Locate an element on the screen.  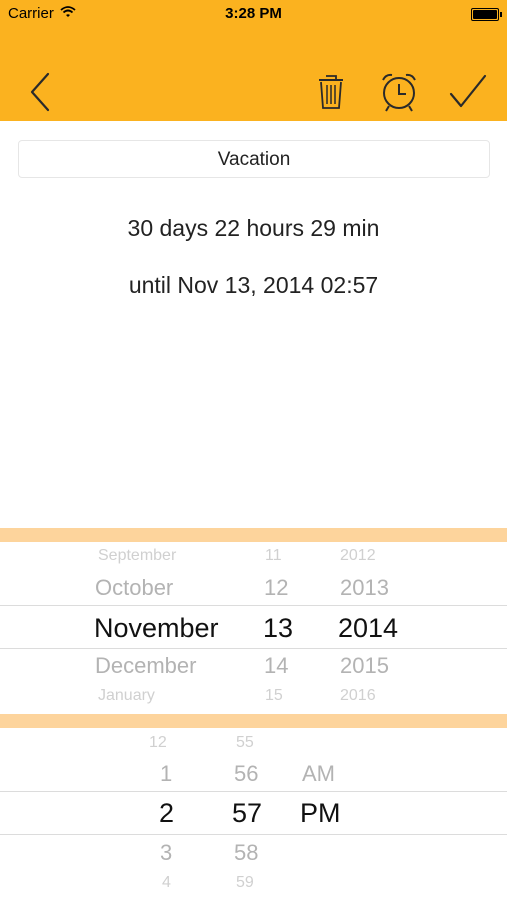
picker-option: September is located at coordinates (137, 556).